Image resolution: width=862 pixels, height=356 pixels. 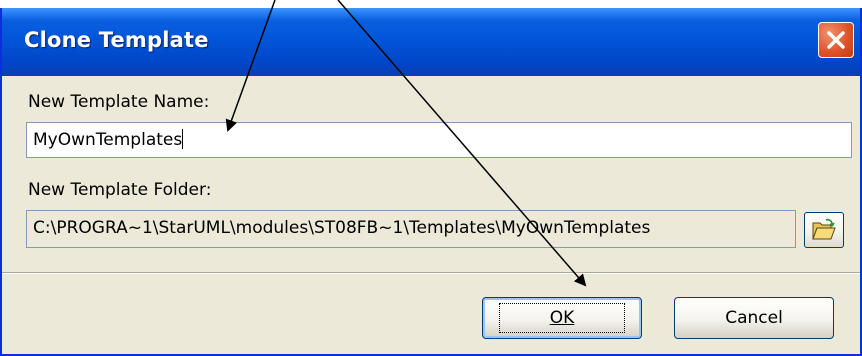 I want to click on cancel-button: Cancel, so click(x=754, y=318).